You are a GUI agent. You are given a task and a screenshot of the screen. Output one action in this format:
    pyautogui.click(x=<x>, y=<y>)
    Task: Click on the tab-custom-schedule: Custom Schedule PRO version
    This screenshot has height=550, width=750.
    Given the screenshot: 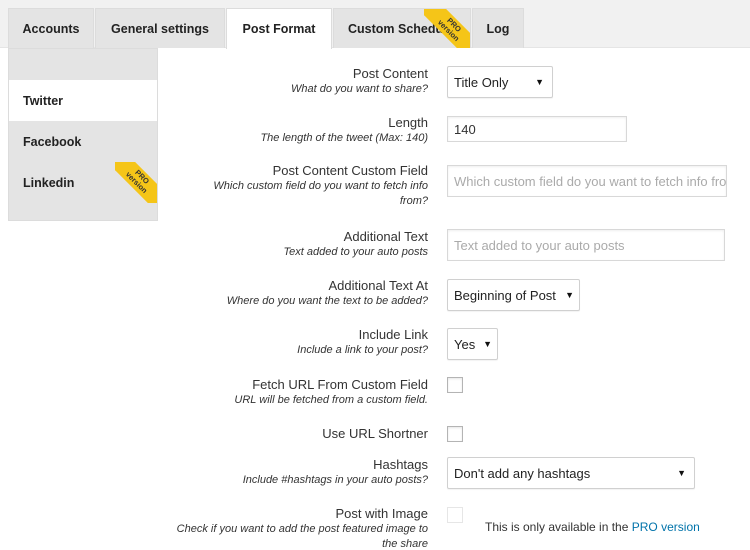 What is the action you would take?
    pyautogui.click(x=402, y=28)
    